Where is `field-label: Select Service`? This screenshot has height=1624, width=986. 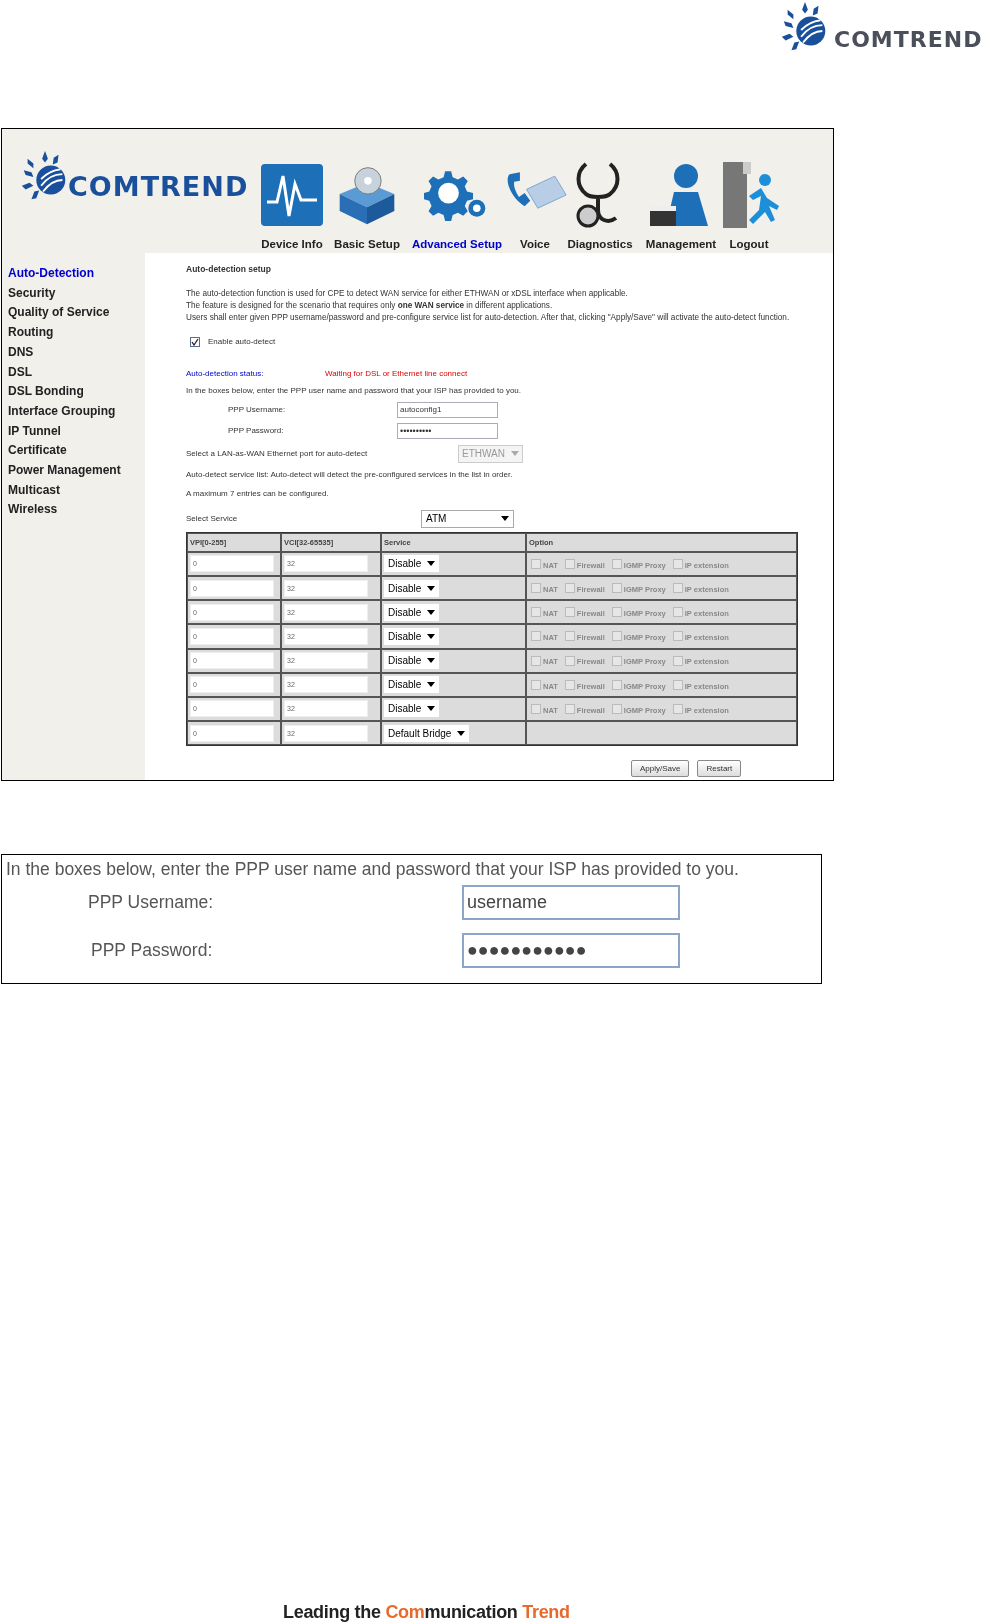 field-label: Select Service is located at coordinates (212, 518).